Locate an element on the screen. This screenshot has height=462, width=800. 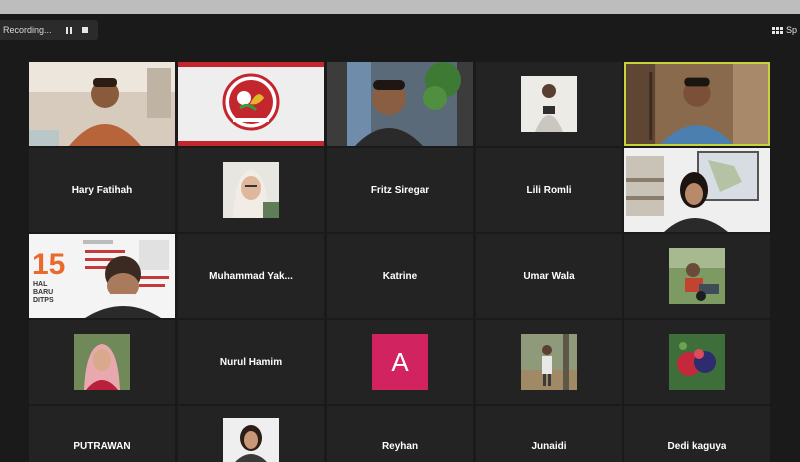
slide-number: 15 is located at coordinates (48, 264).